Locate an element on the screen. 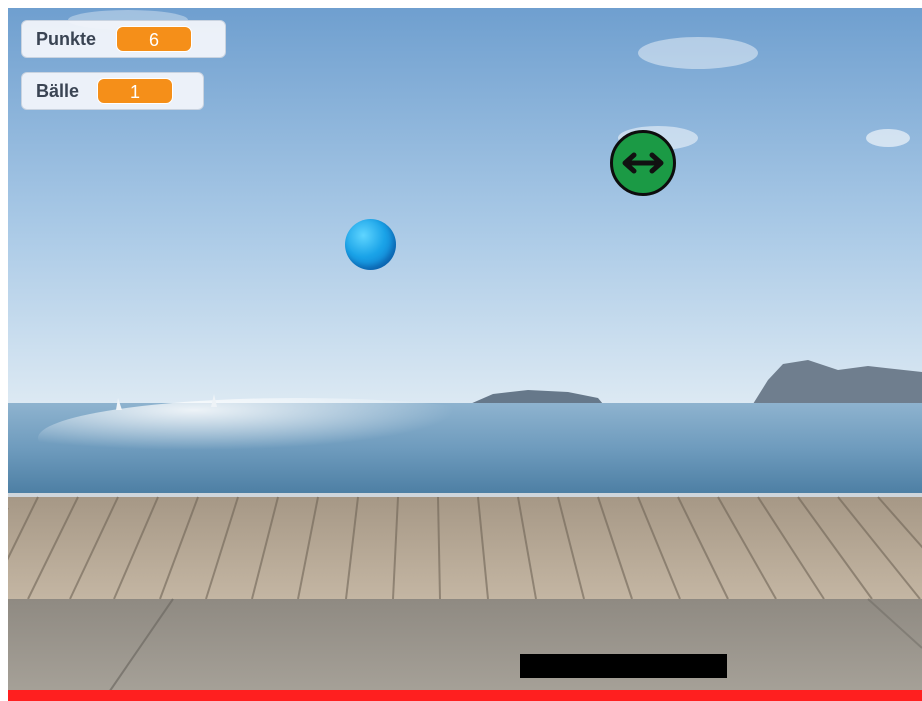 Image resolution: width=922 pixels, height=701 pixels. bottom-baseline is located at coordinates (465, 695).